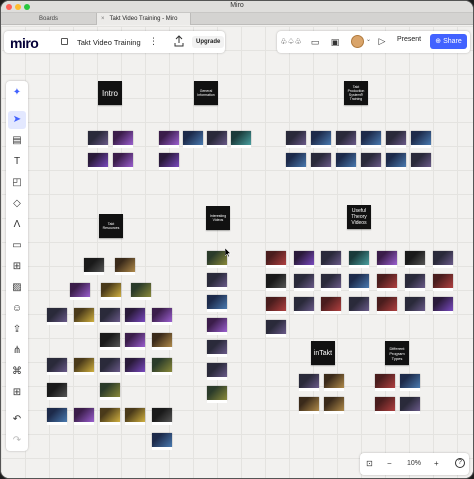  What do you see at coordinates (111, 226) in the screenshot?
I see `frame-takt-resources: Takt Resources` at bounding box center [111, 226].